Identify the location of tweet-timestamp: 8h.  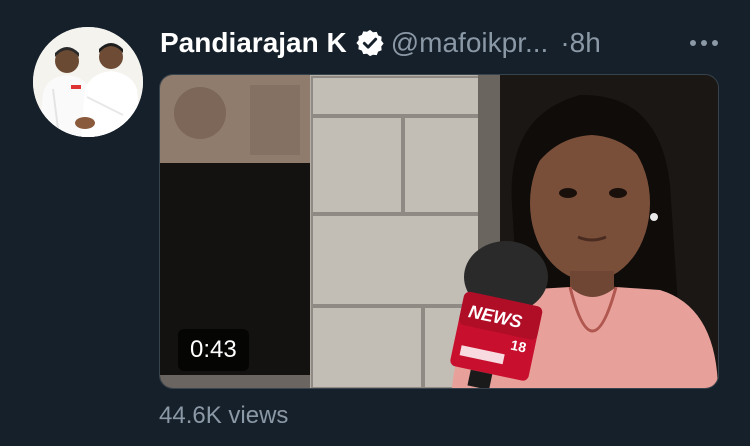
(585, 43).